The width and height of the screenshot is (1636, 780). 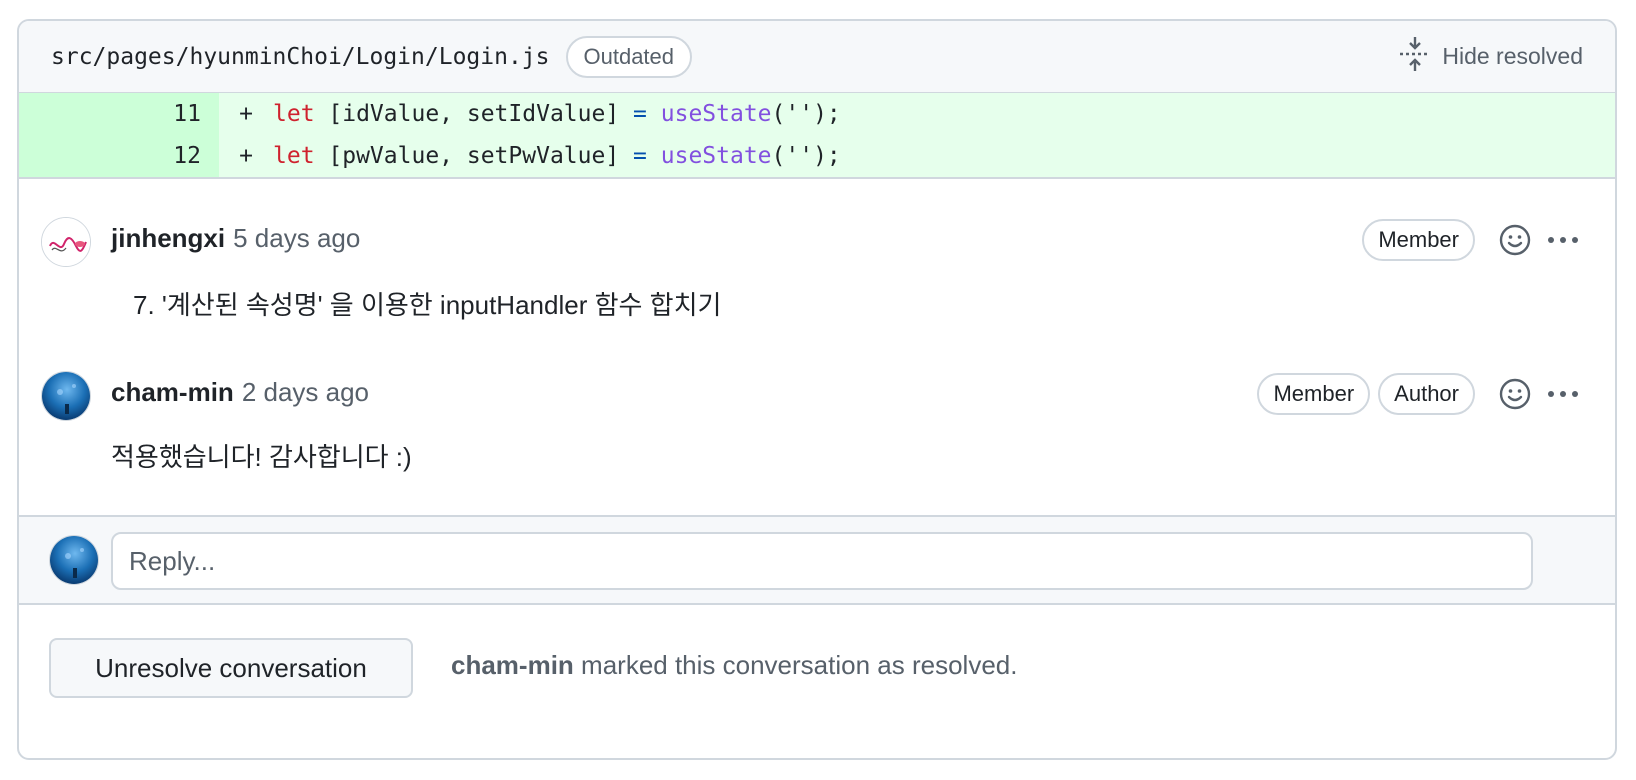 I want to click on comment-body: 7. '계산된 속성명' 을 이용한 inputHandler 함수 합치기, so click(x=427, y=305).